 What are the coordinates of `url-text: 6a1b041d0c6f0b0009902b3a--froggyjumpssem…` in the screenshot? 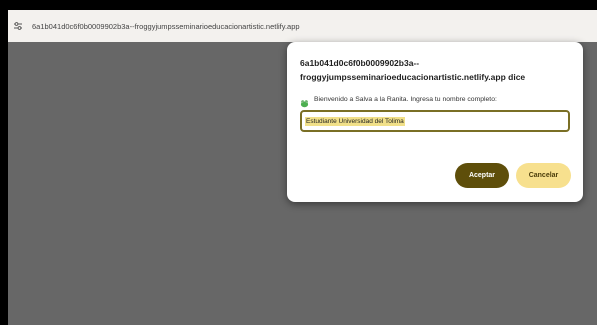 It's located at (166, 26).